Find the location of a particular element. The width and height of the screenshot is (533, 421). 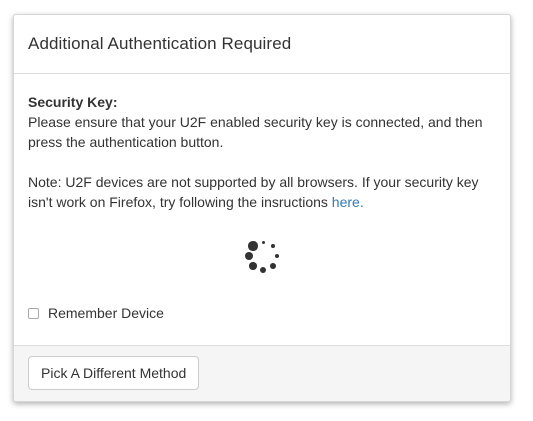

security-key-label: Security Key: is located at coordinates (73, 102).